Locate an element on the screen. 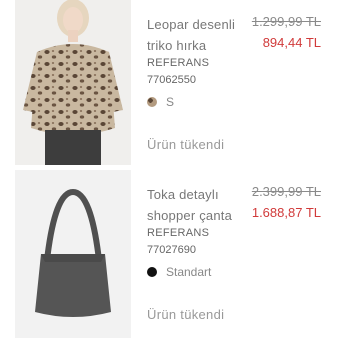 Image resolution: width=350 pixels, height=350 pixels. variant-label: S is located at coordinates (170, 102).